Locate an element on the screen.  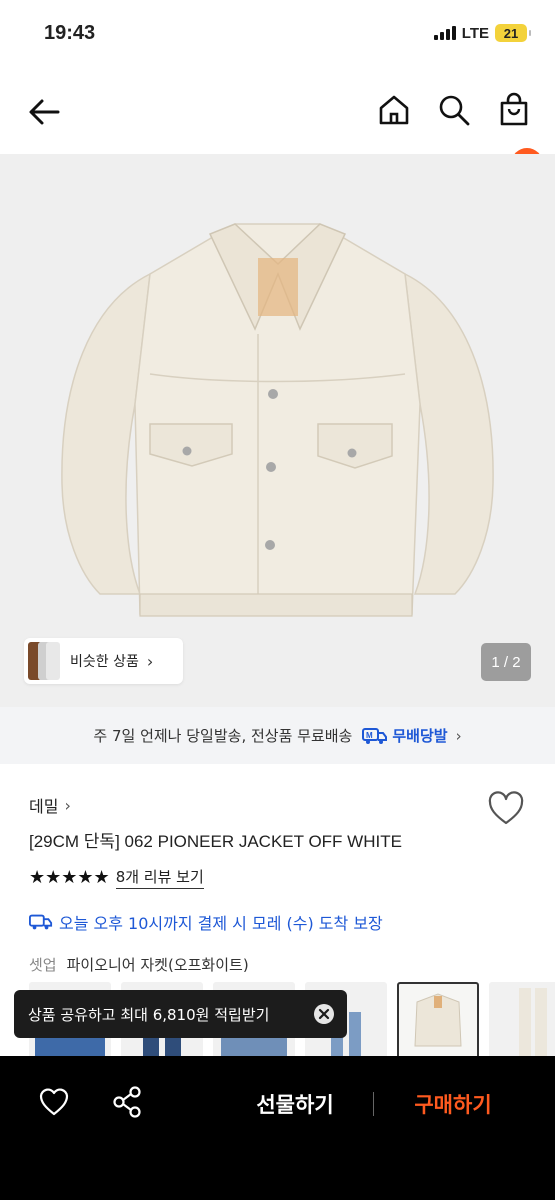
bottom-action-bar: 선물하기 구매하기 is located at coordinates (277, 1128).